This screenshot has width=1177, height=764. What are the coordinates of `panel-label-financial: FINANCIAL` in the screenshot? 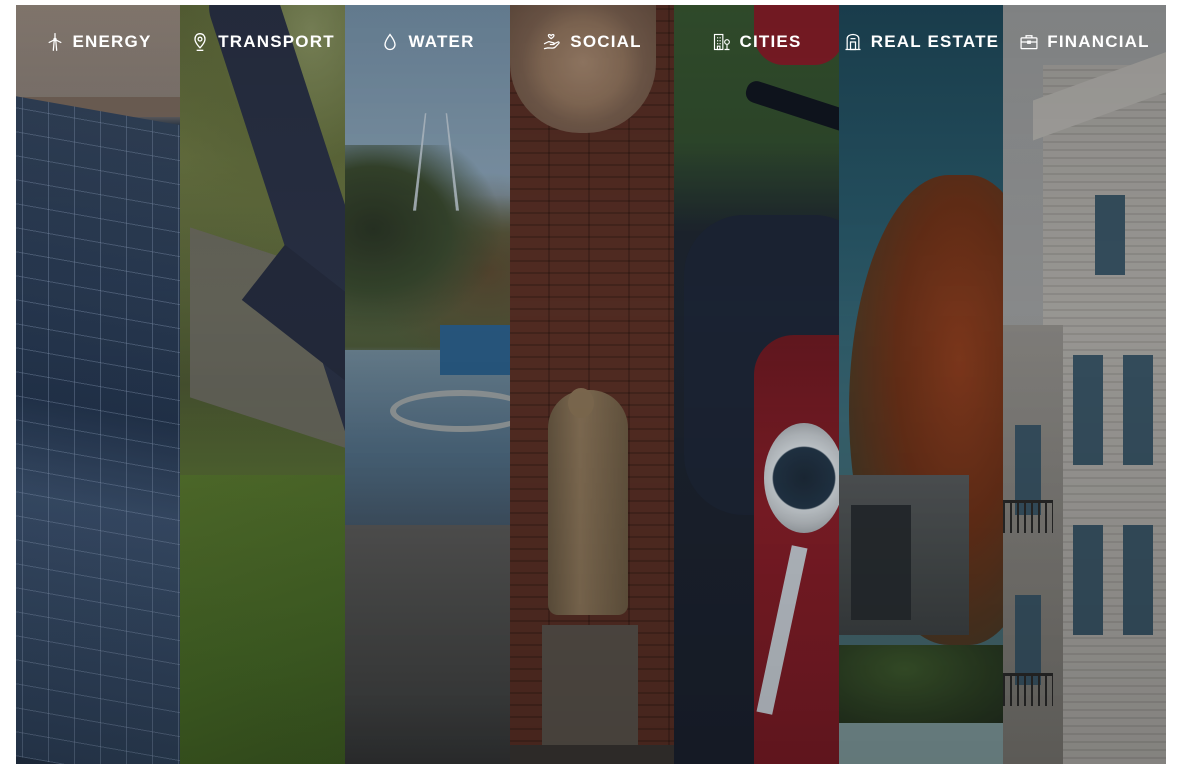 It's located at (1084, 42).